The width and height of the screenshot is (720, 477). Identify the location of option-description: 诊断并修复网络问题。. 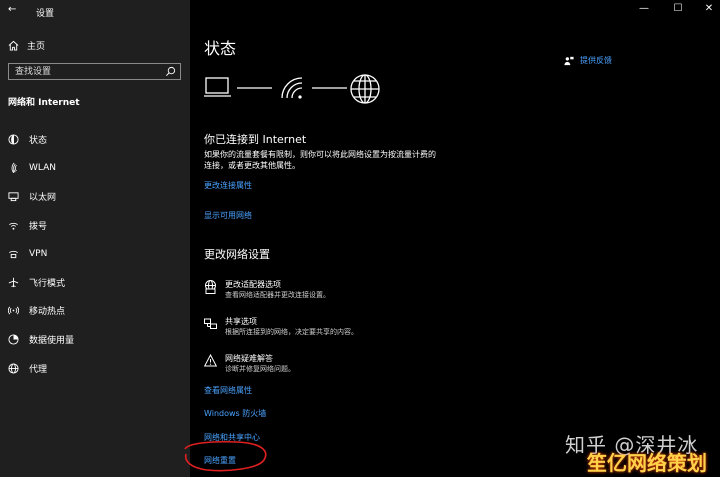
(260, 369).